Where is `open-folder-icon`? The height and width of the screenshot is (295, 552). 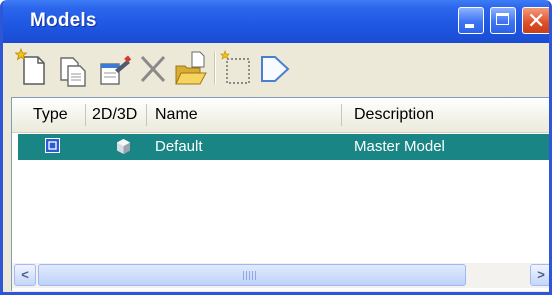
open-folder-icon is located at coordinates (191, 68).